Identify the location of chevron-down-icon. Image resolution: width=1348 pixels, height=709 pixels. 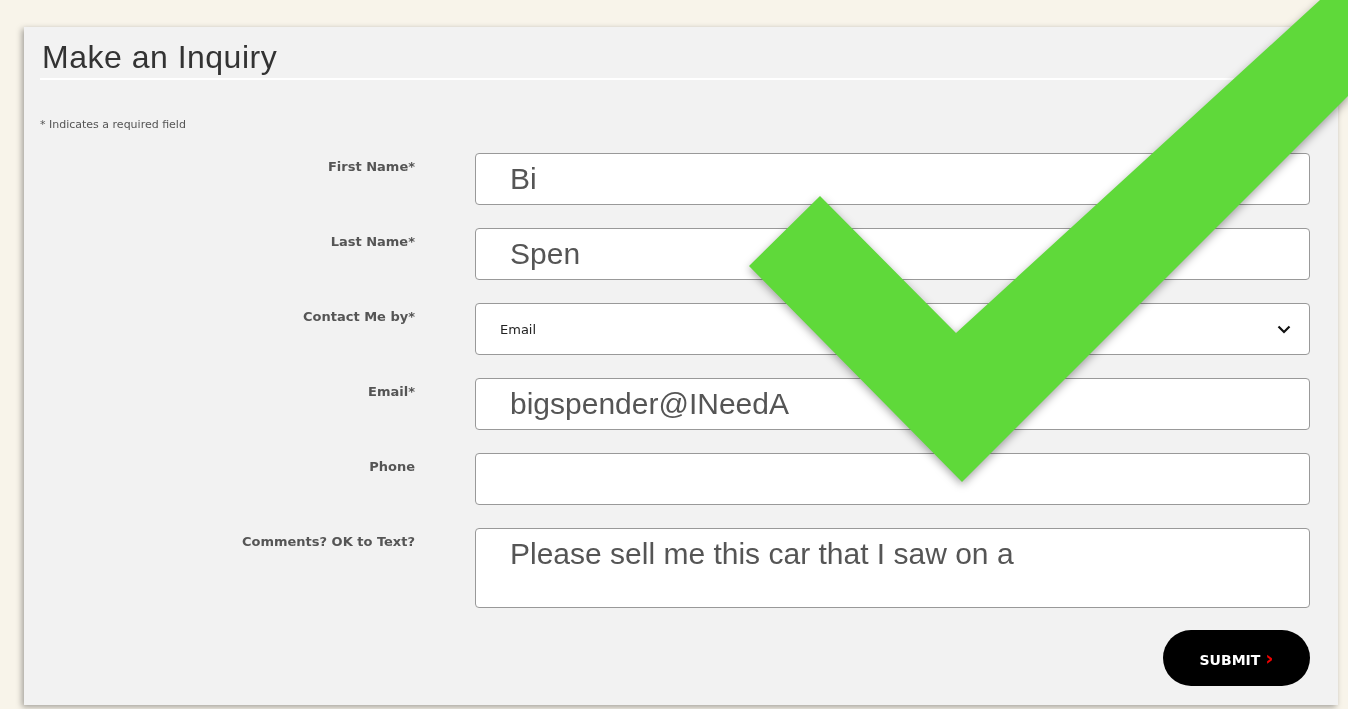
(1284, 329).